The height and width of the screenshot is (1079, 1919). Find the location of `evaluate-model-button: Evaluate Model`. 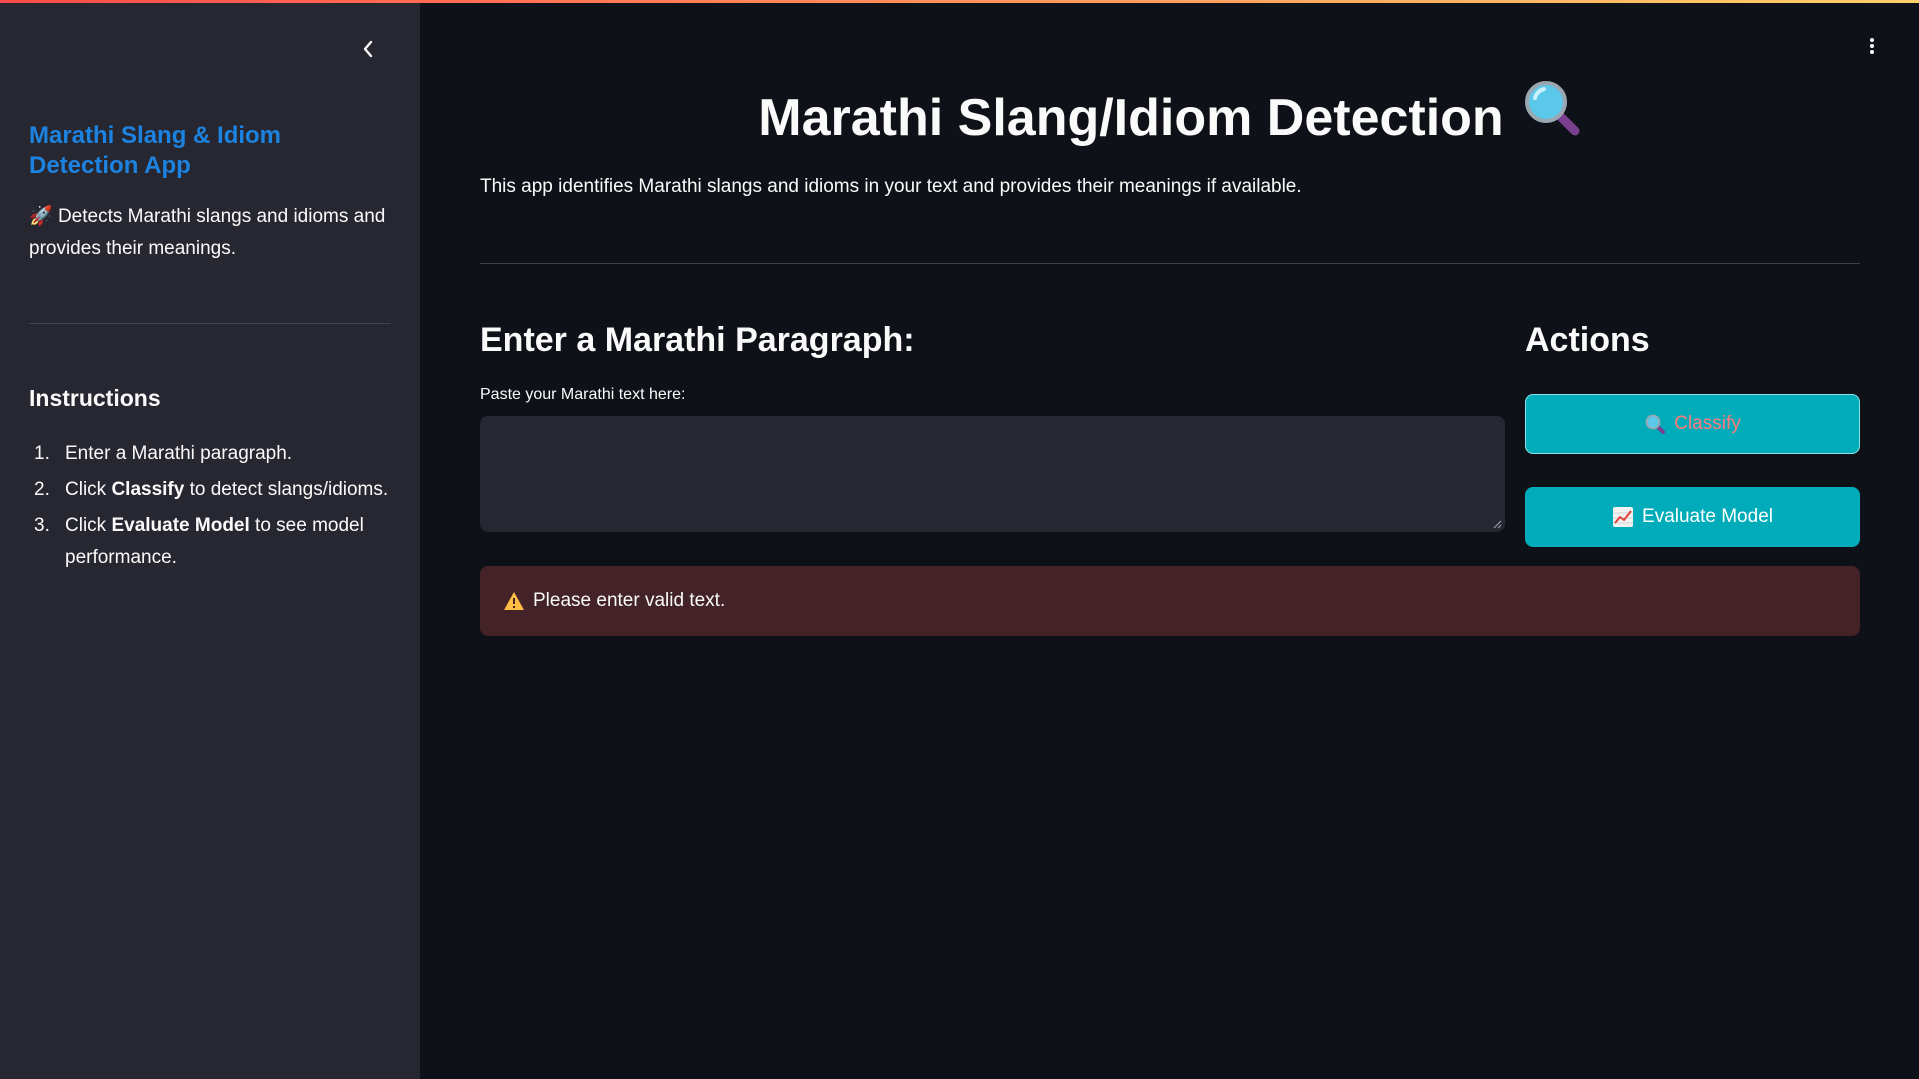

evaluate-model-button: Evaluate Model is located at coordinates (1692, 517).